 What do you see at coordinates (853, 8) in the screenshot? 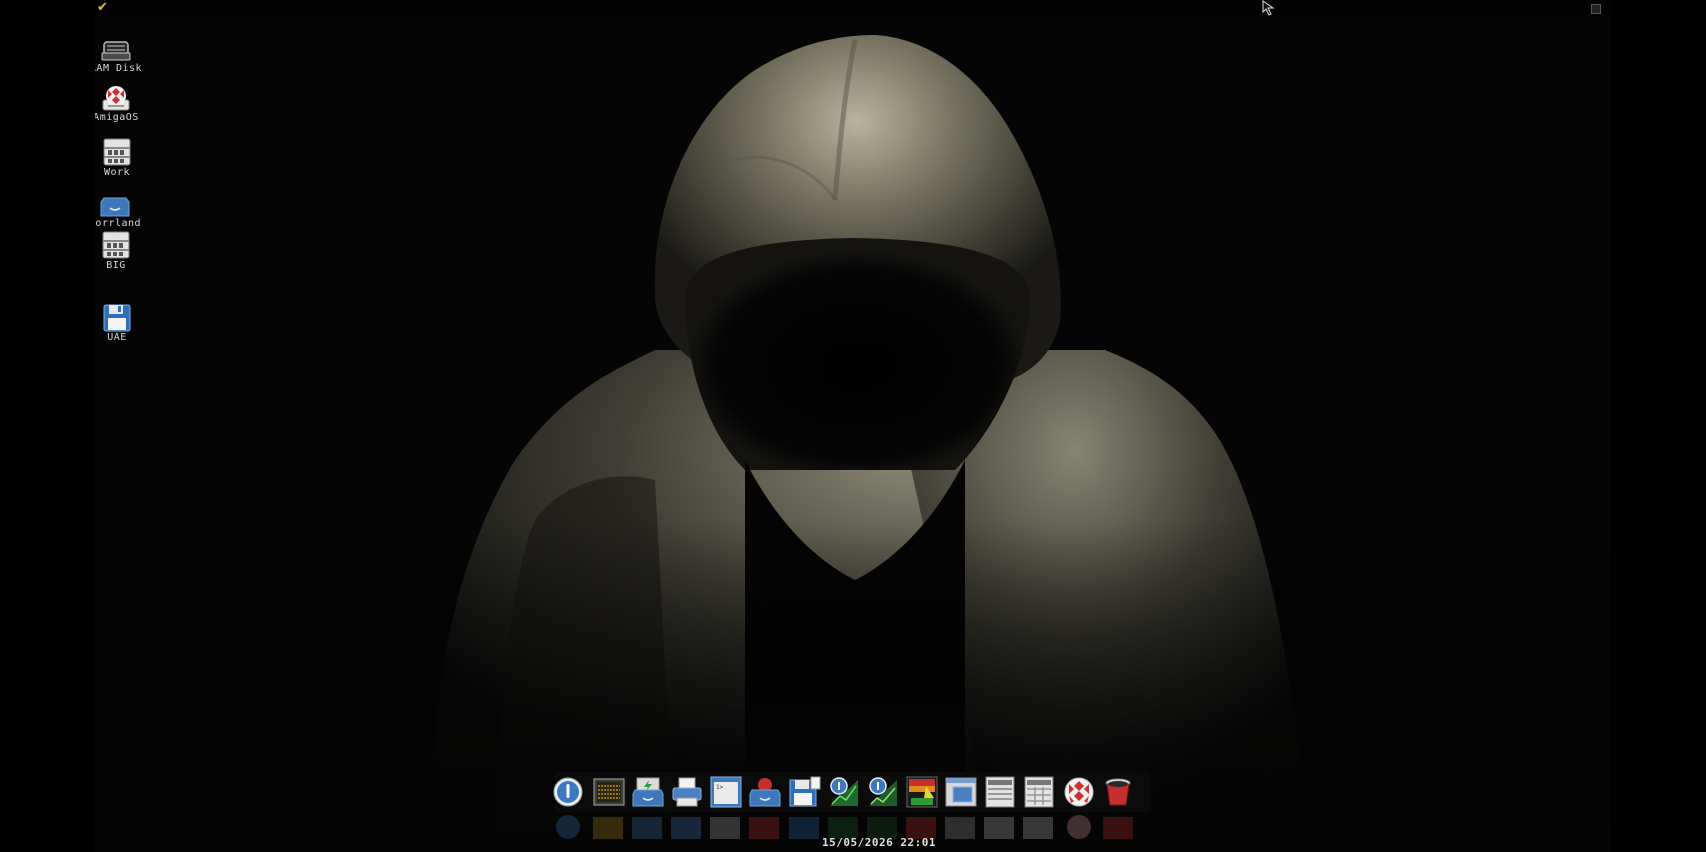
I see `screen-titlebar: ✔` at bounding box center [853, 8].